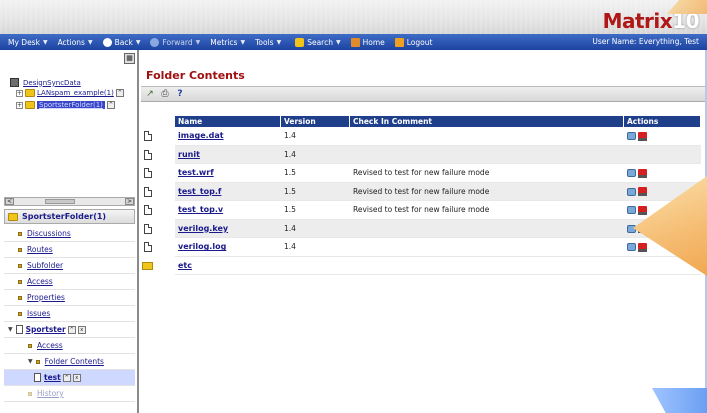  I want to click on menu-item-properties: Properties, so click(69, 298).